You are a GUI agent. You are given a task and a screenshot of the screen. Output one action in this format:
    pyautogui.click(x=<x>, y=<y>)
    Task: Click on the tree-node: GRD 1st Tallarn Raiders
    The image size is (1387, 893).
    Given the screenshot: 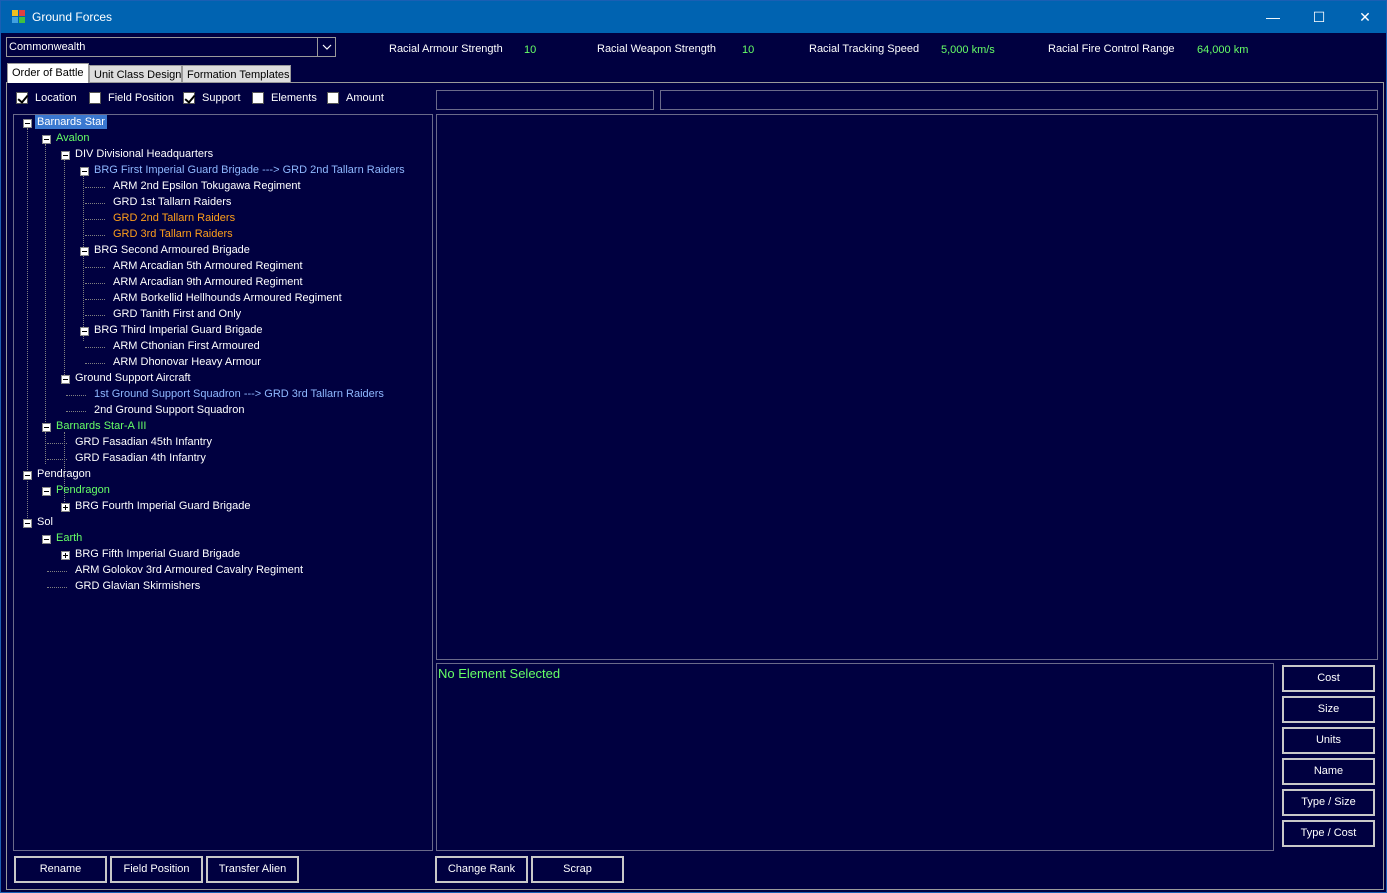 What is the action you would take?
    pyautogui.click(x=219, y=203)
    